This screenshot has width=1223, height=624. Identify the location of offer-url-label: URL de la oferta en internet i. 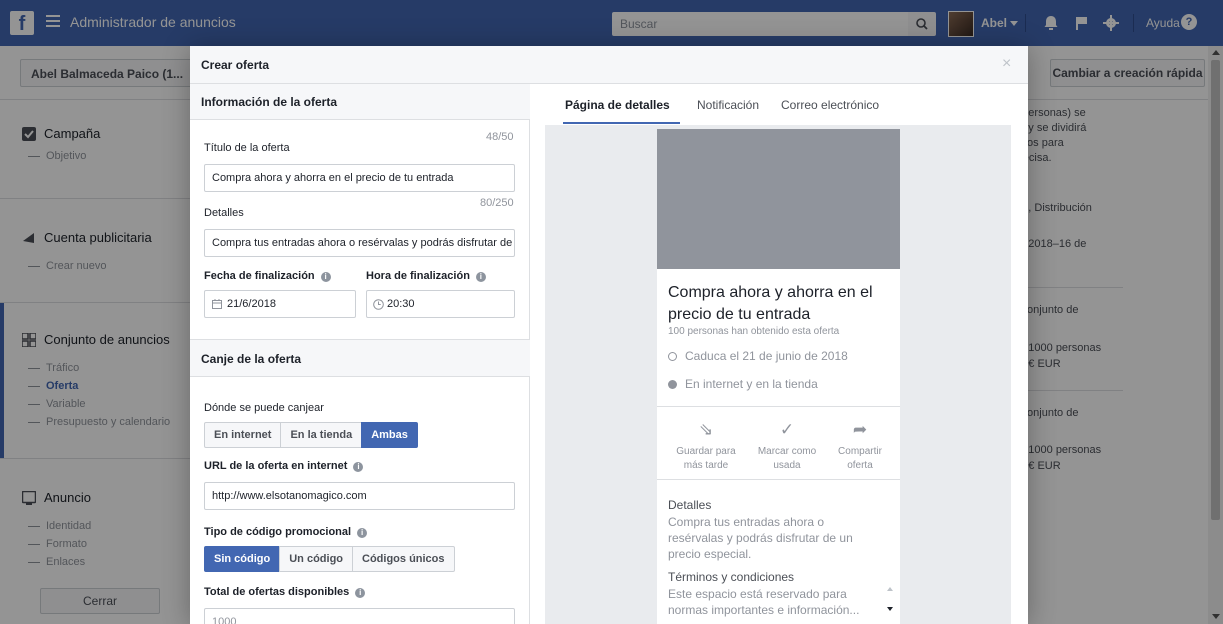
(284, 466).